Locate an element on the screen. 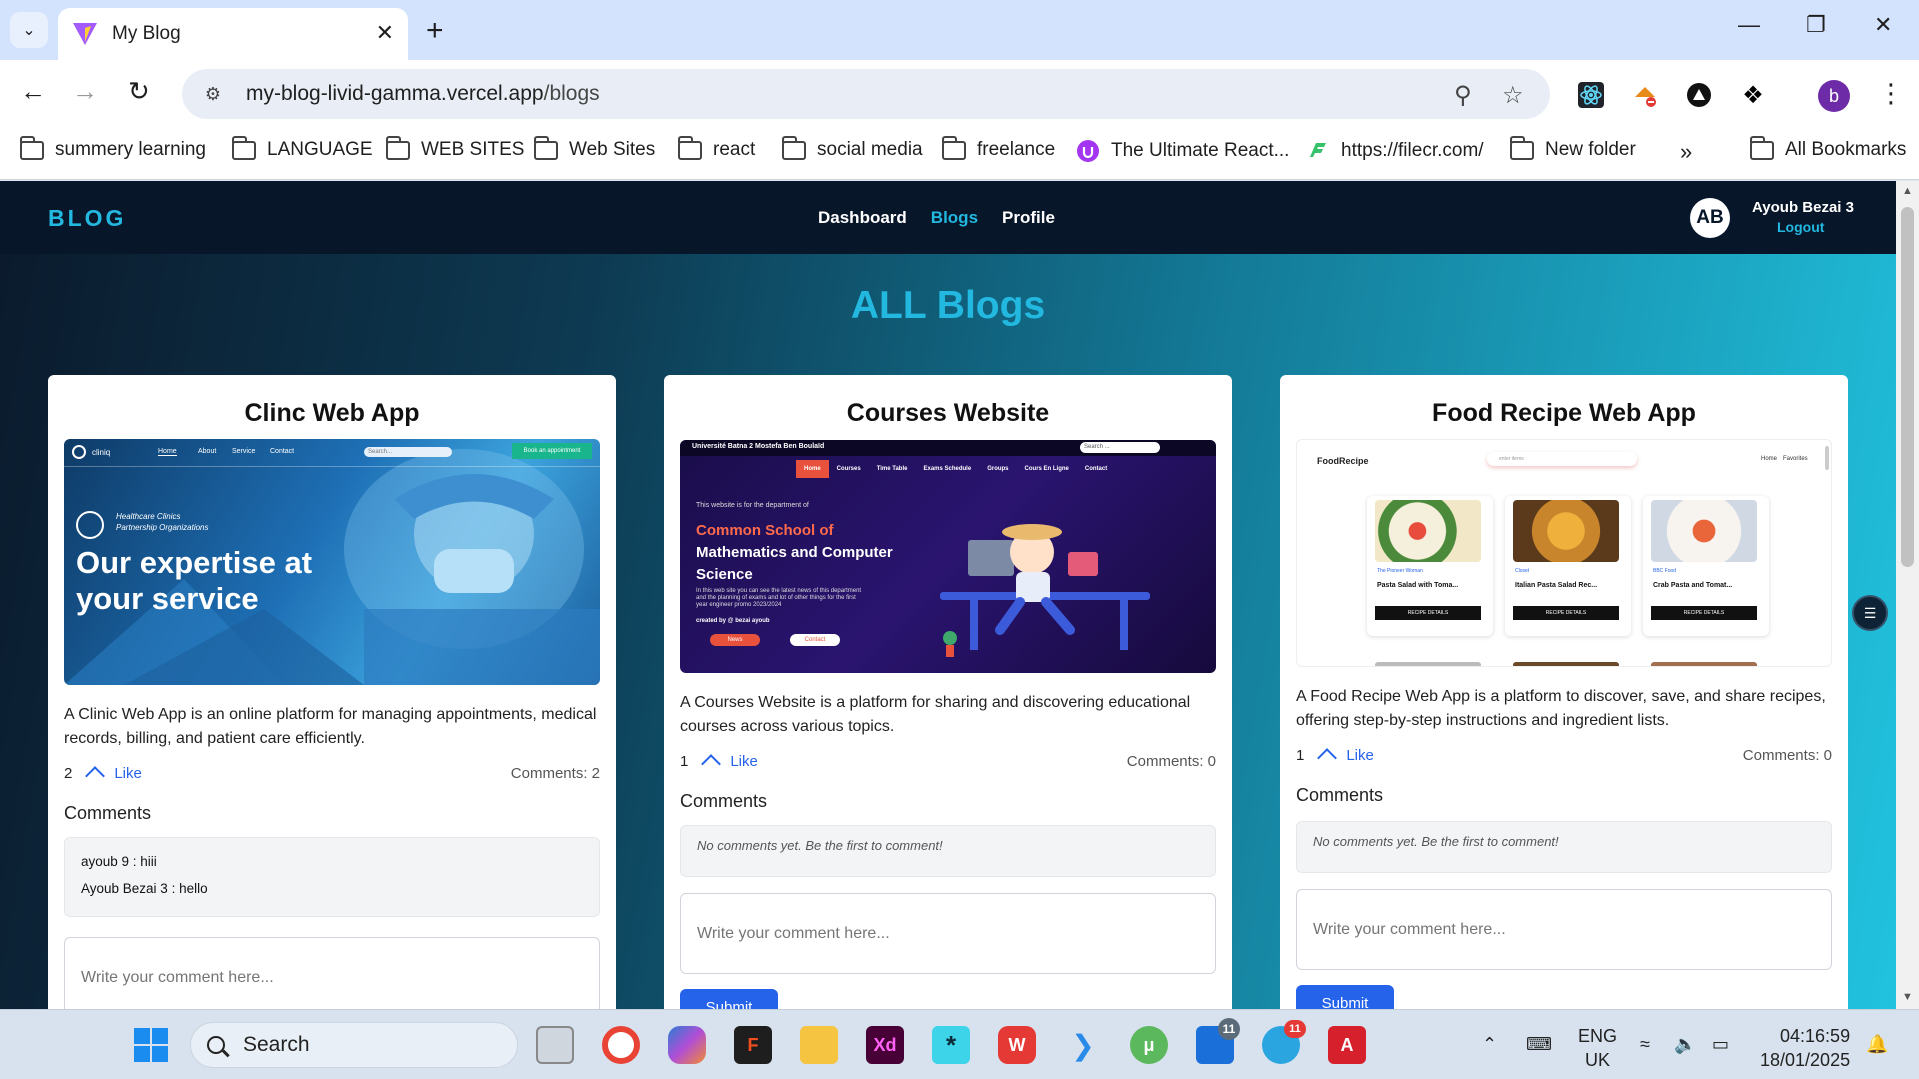 The image size is (1919, 1079). windows-start-icon is located at coordinates (151, 1045).